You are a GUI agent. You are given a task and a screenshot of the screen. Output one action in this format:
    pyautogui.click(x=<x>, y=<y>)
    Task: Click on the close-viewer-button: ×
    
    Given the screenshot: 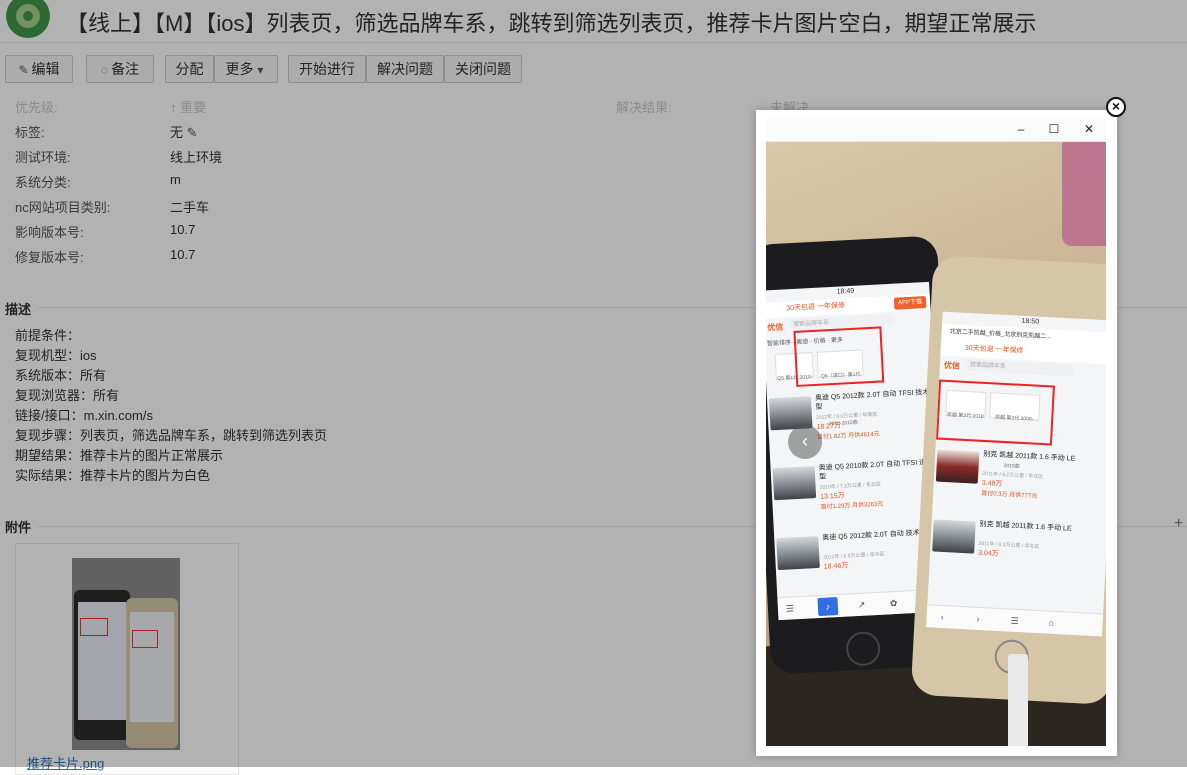 What is the action you would take?
    pyautogui.click(x=1116, y=107)
    